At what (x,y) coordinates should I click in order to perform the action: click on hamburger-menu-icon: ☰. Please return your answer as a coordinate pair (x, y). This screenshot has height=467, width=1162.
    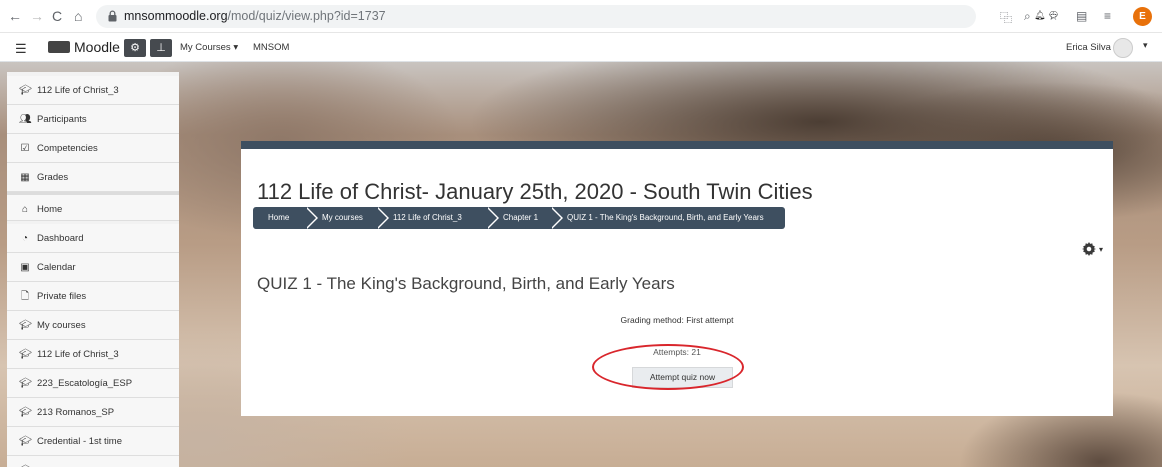
    Looking at the image, I should click on (21, 49).